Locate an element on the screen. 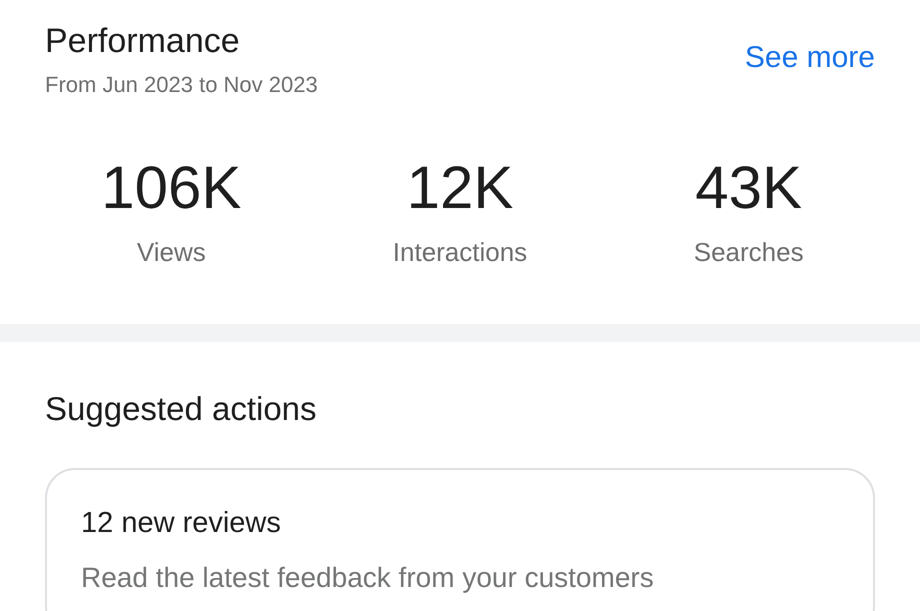 The height and width of the screenshot is (611, 920). card-description: Read the latest feedback from your customers is located at coordinates (368, 578).